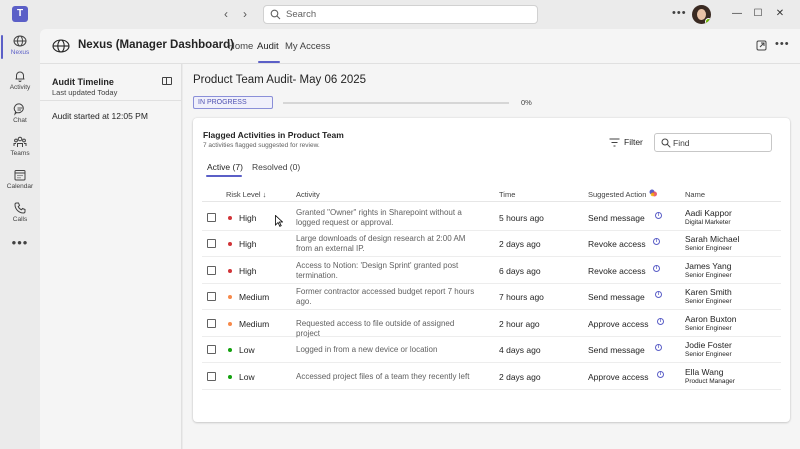 The width and height of the screenshot is (800, 449). I want to click on tab-active: Active (7), so click(225, 167).